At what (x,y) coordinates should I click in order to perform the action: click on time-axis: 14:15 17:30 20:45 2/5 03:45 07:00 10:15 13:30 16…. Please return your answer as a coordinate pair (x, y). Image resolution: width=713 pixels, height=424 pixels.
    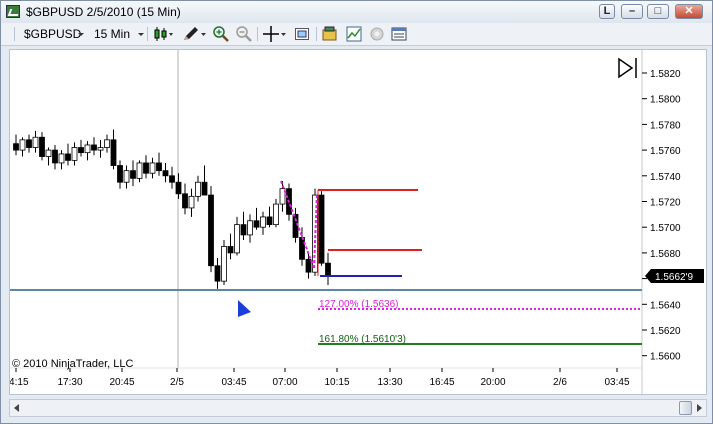
    Looking at the image, I should click on (320, 378).